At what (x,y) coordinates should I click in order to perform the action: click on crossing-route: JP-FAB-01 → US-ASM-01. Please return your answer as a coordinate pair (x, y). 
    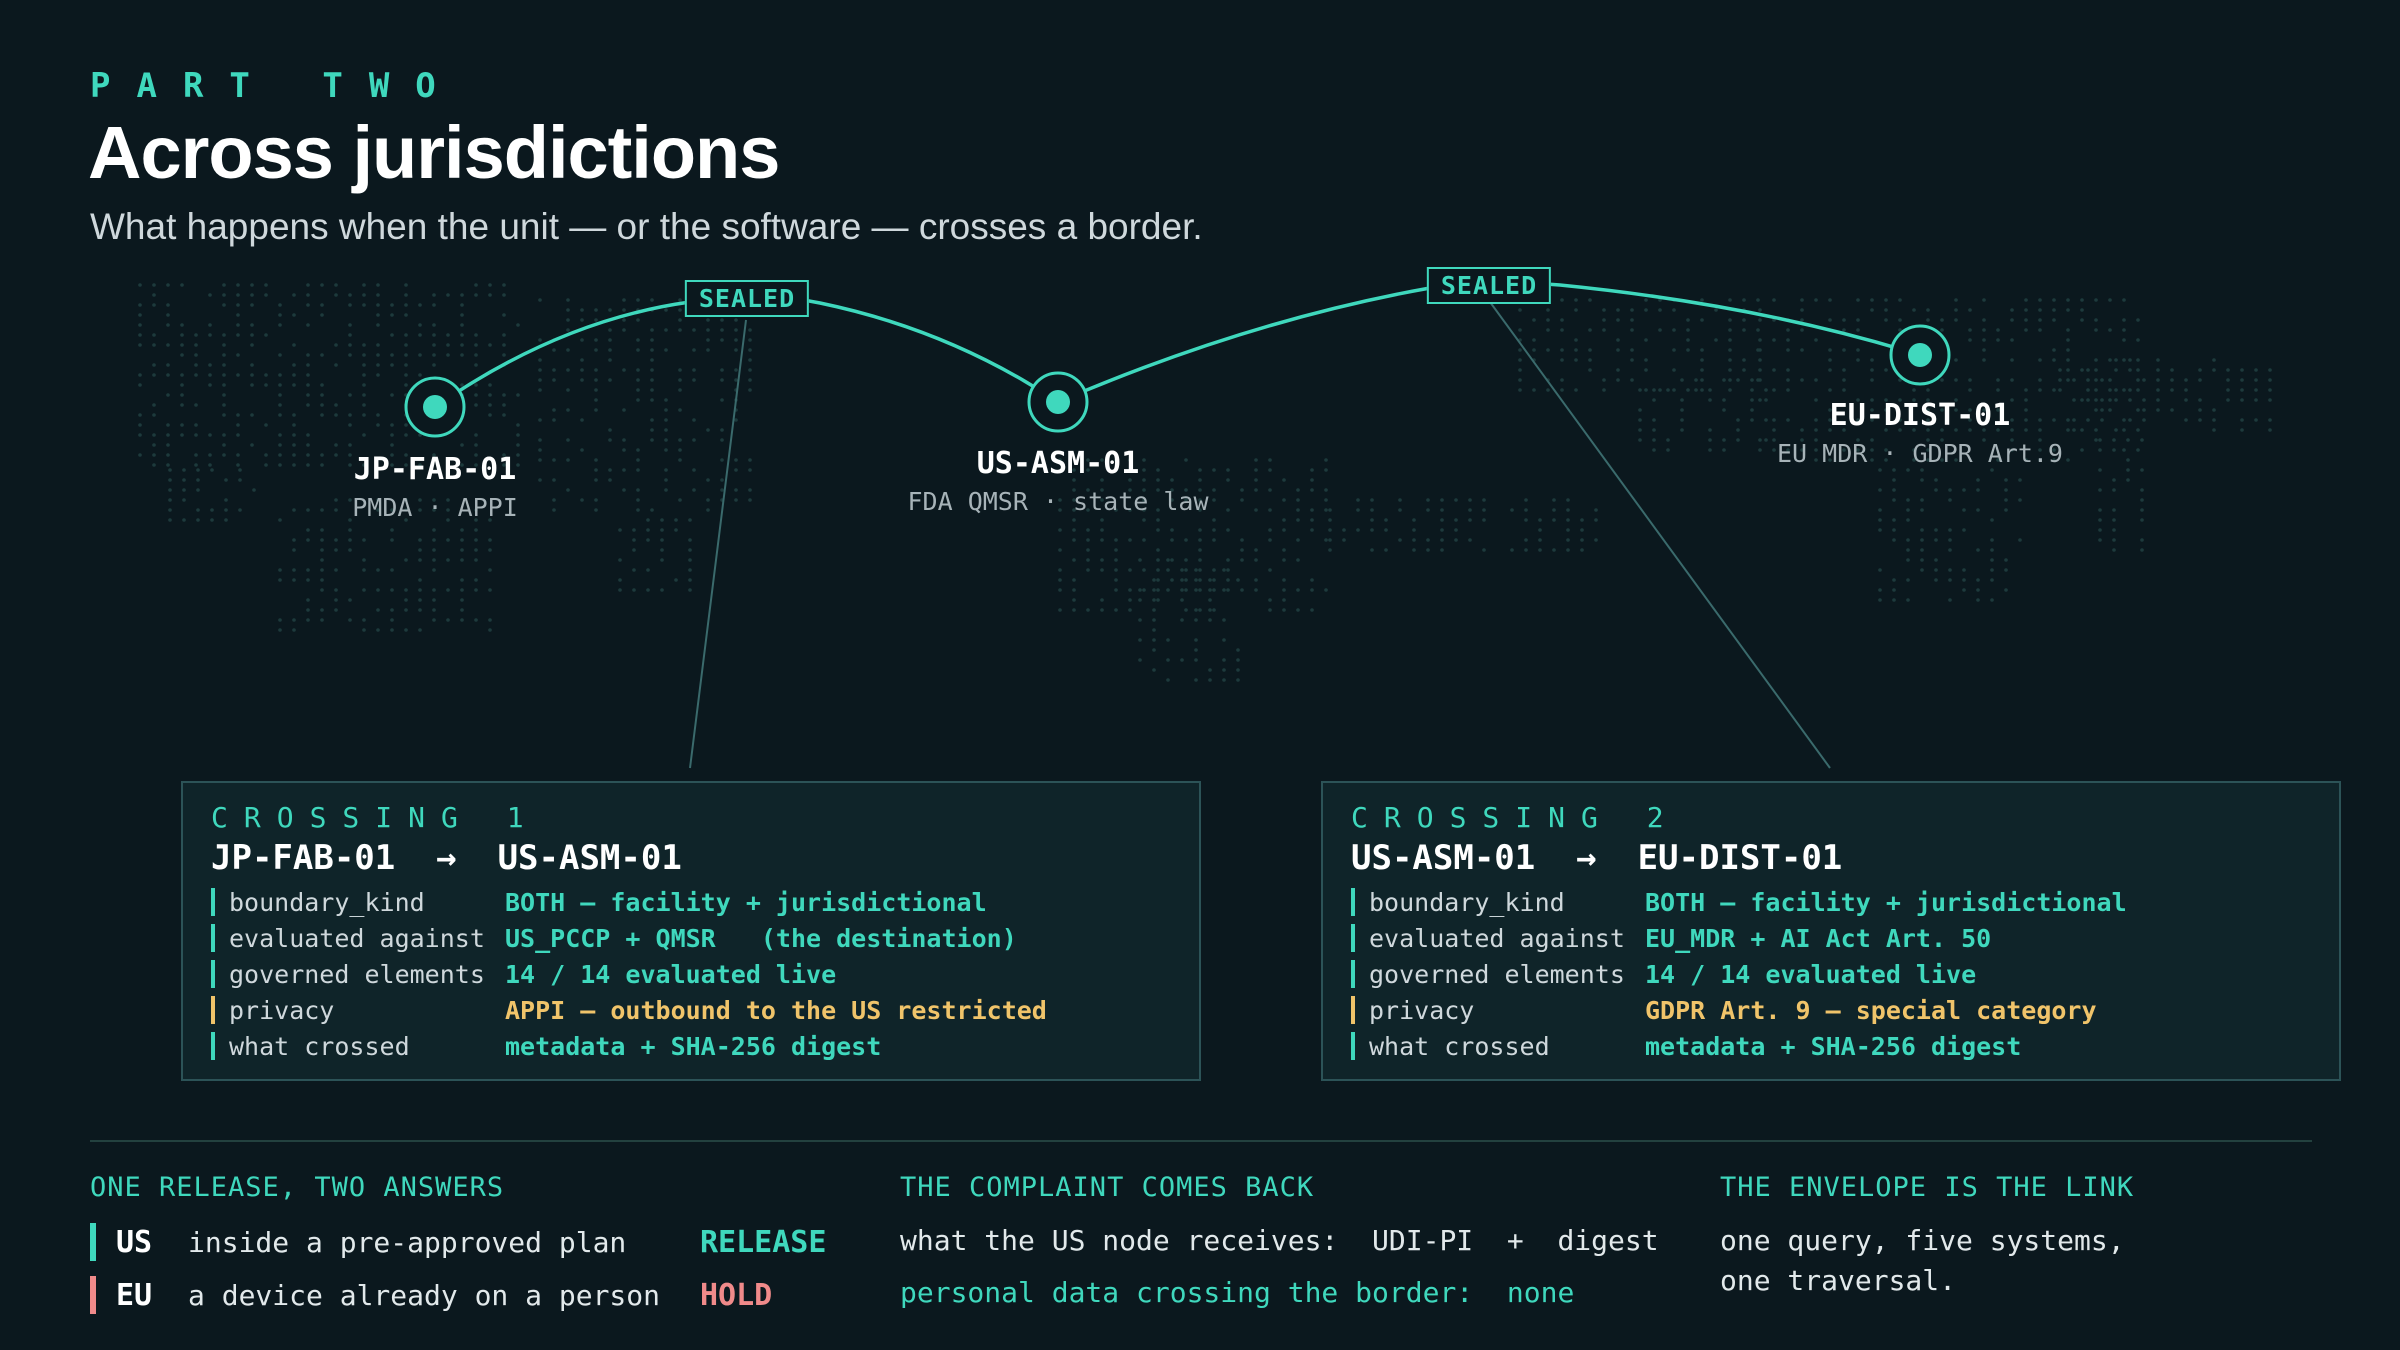
    Looking at the image, I should click on (446, 858).